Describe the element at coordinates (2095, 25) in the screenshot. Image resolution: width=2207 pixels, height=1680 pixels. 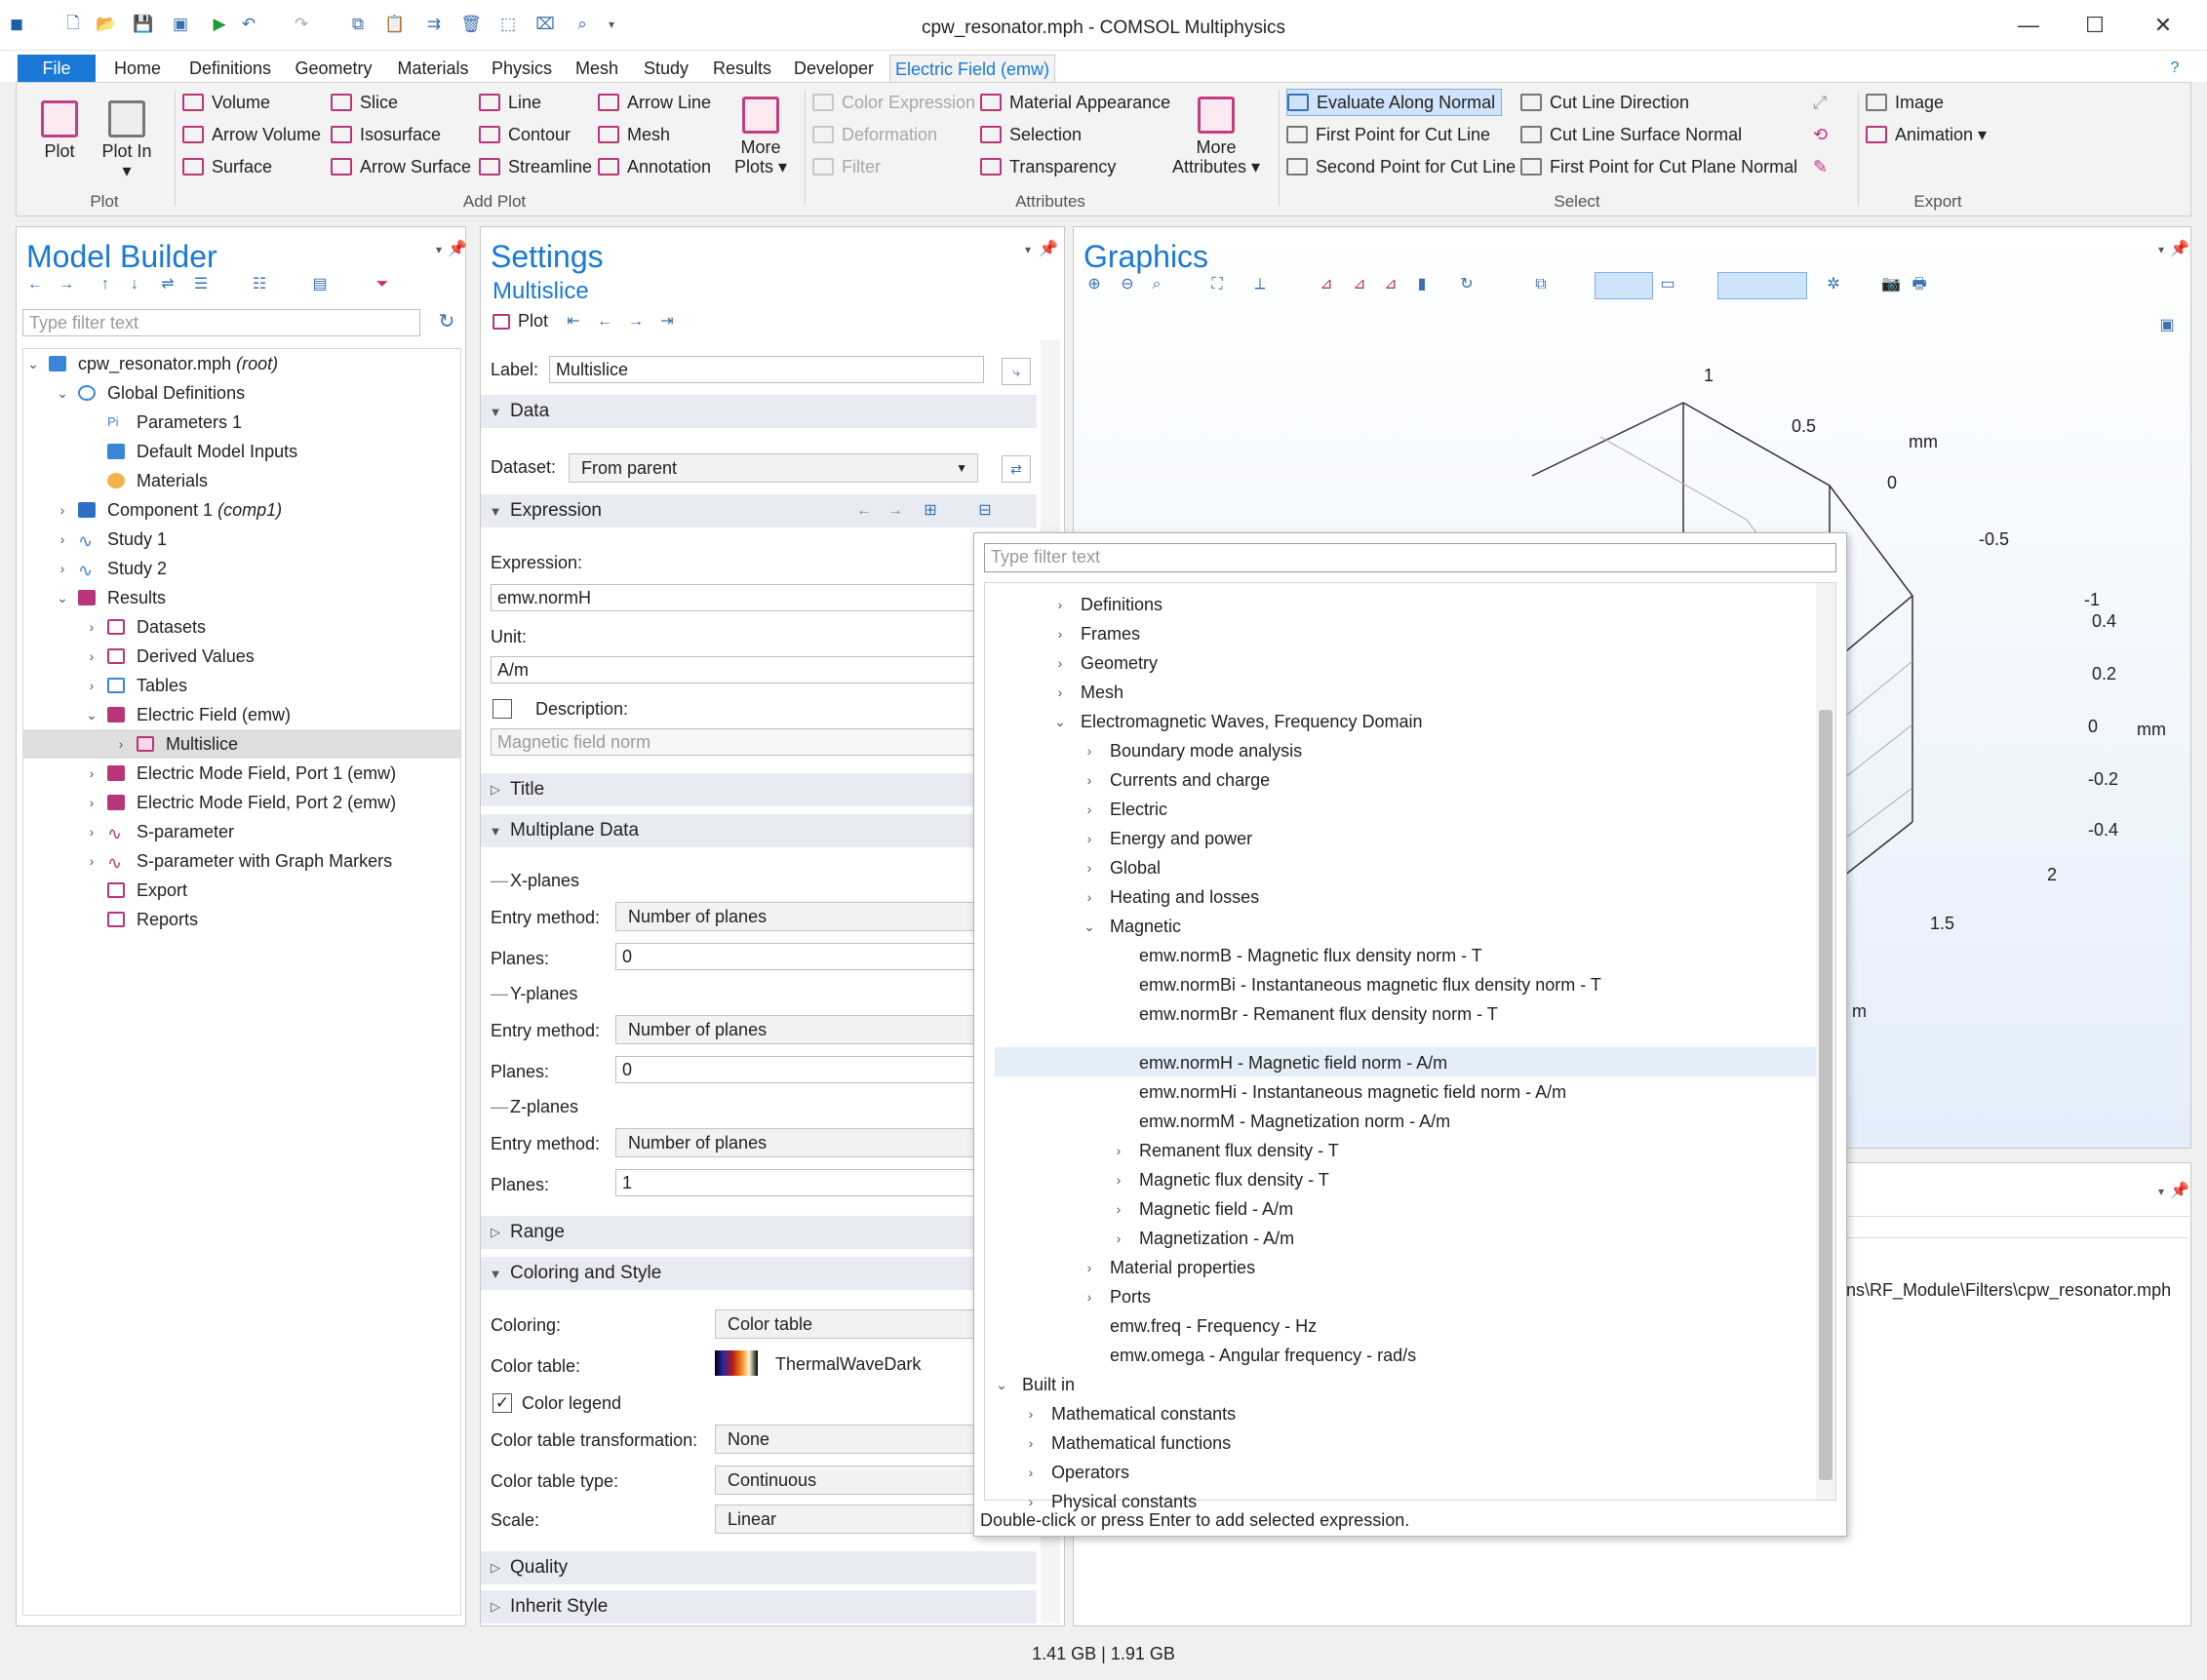
I see `maximize-icon: ☐` at that location.